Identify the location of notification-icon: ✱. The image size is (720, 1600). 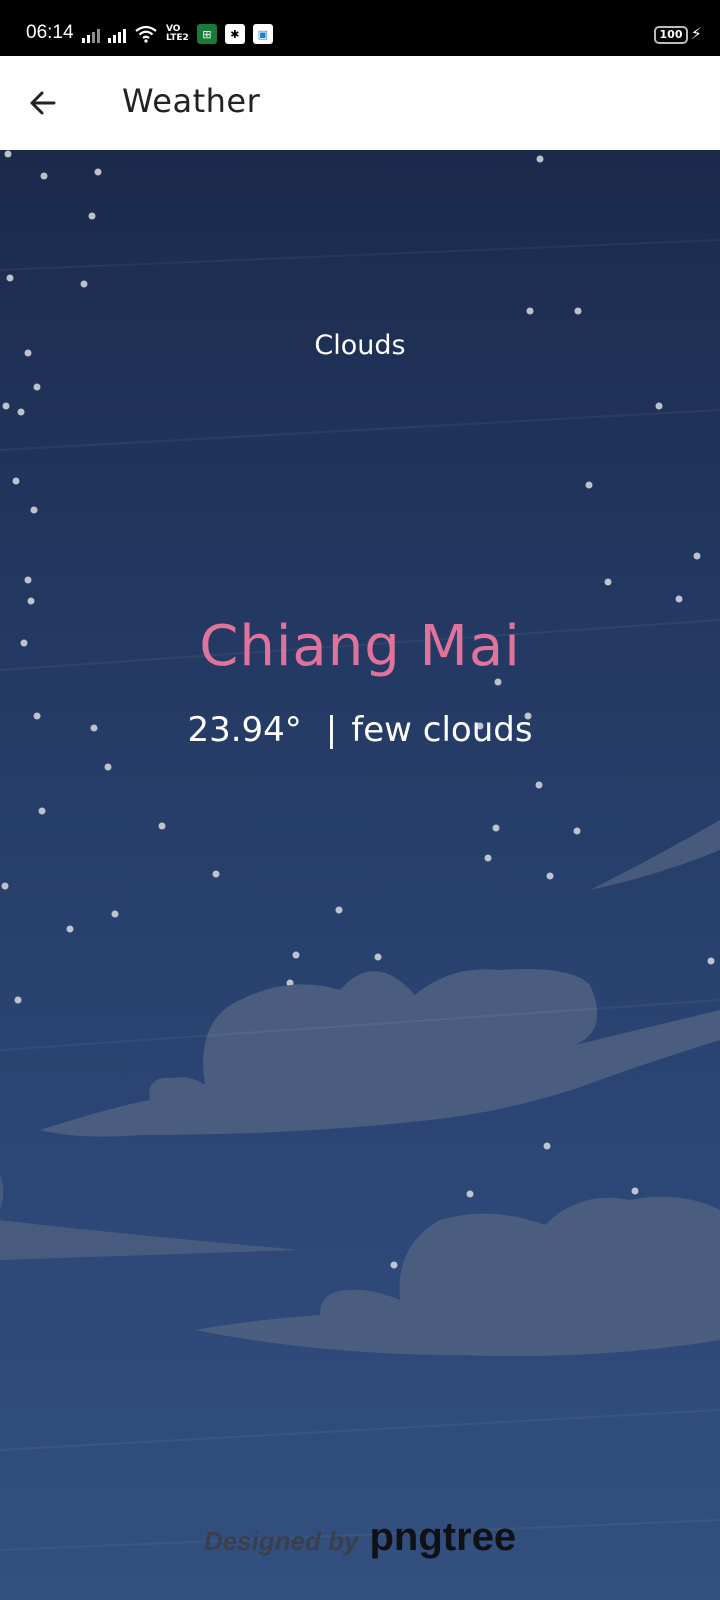
(234, 34).